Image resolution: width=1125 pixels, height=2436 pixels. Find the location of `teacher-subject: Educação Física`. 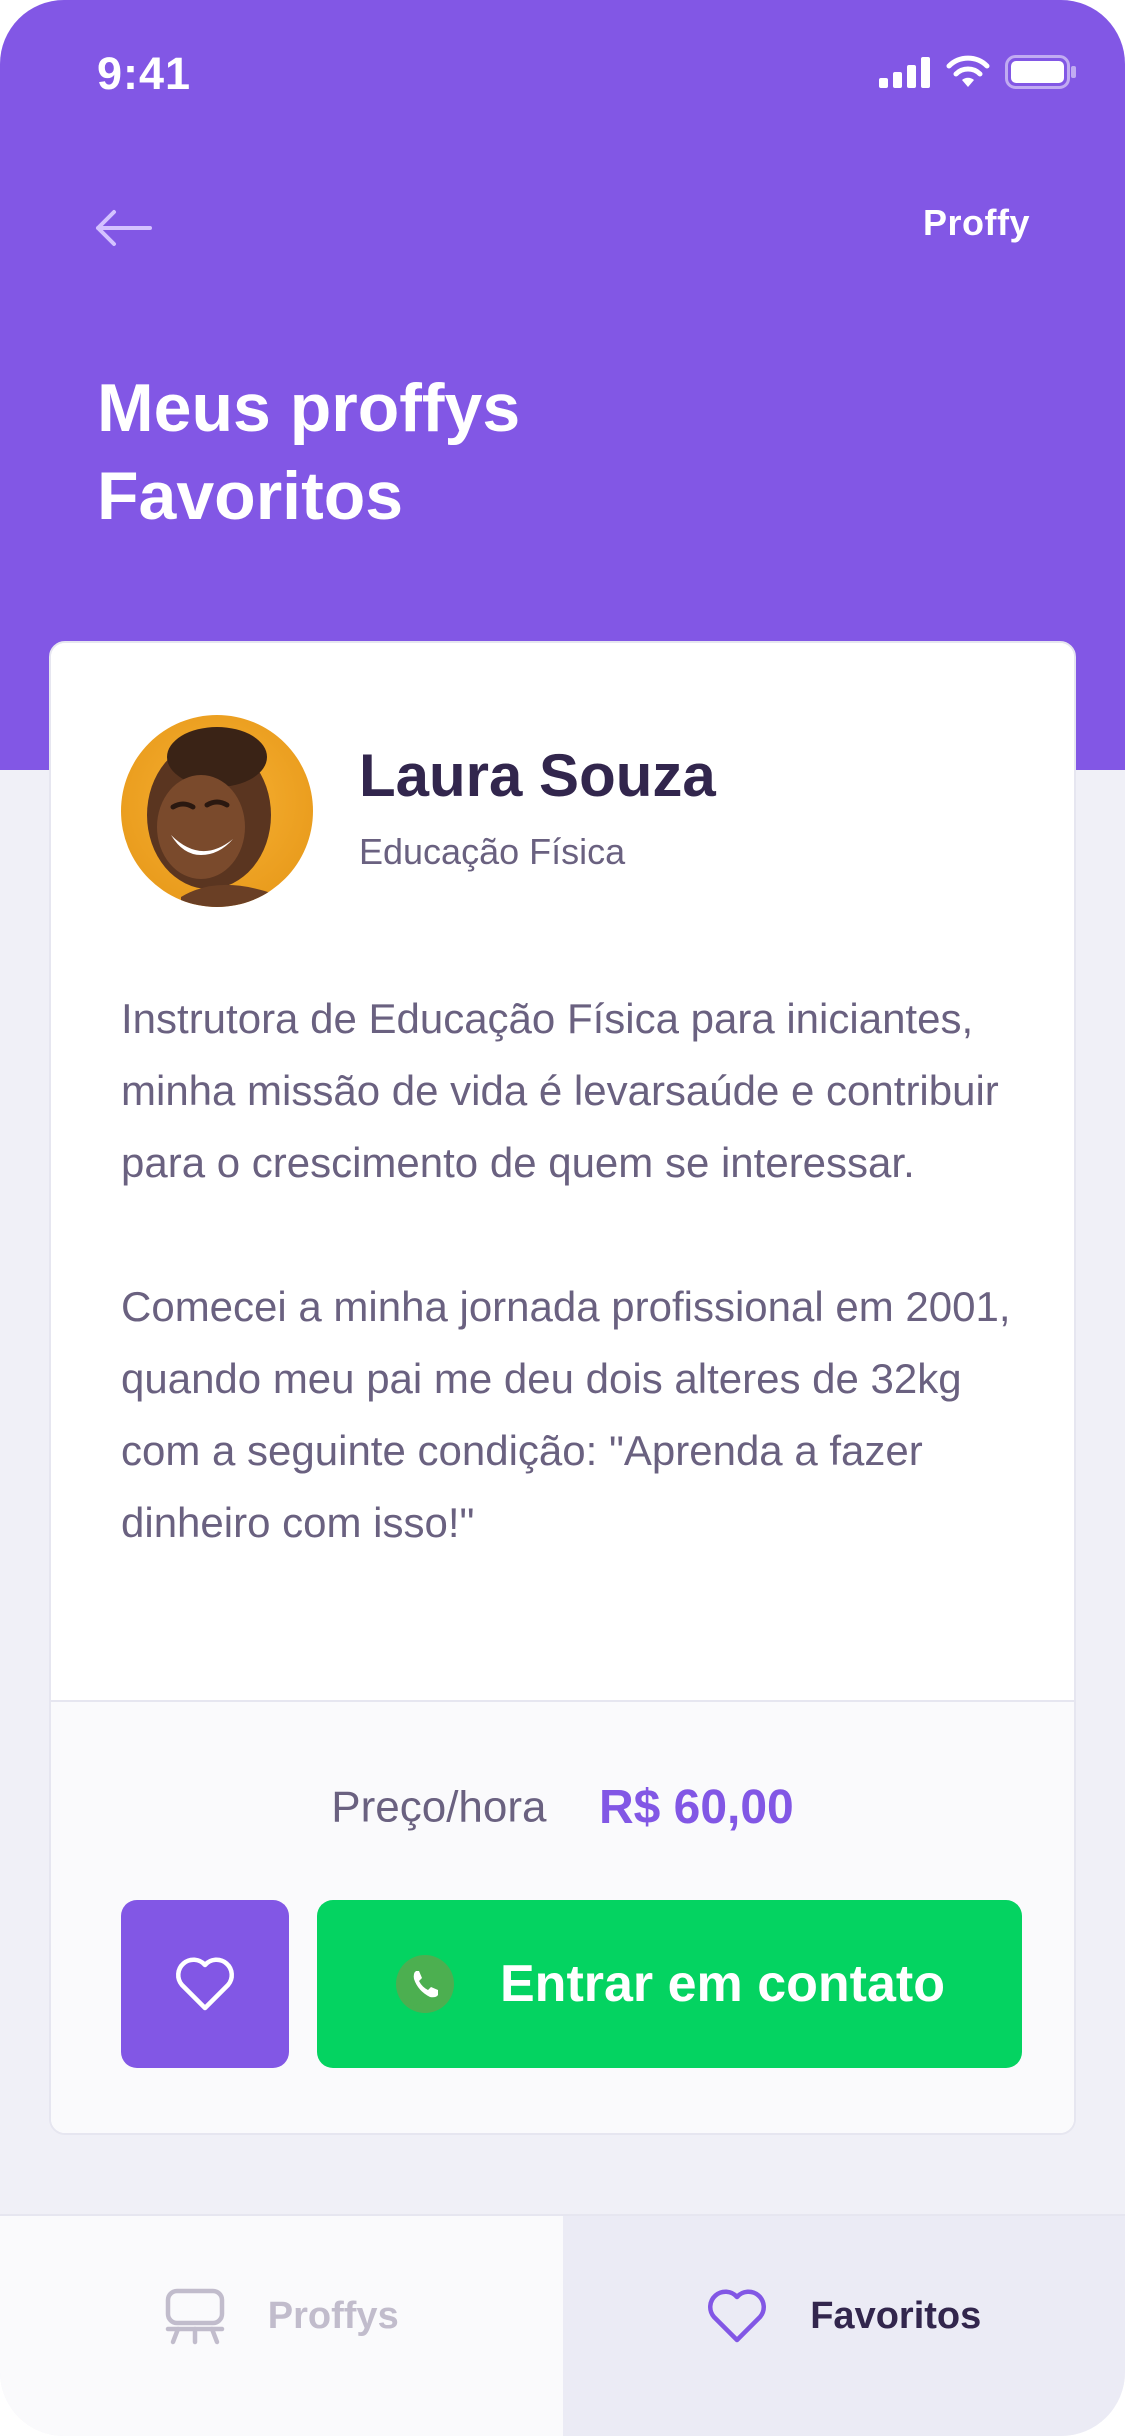

teacher-subject: Educação Física is located at coordinates (492, 851).